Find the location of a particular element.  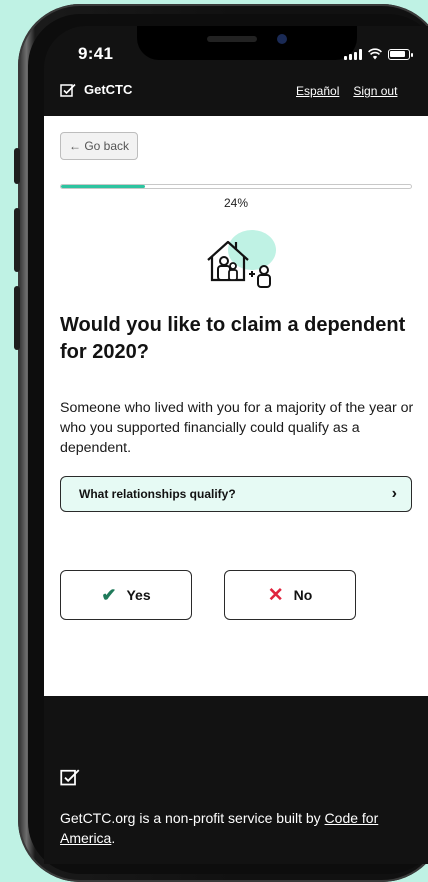

x-icon: ✕ is located at coordinates (275, 595).